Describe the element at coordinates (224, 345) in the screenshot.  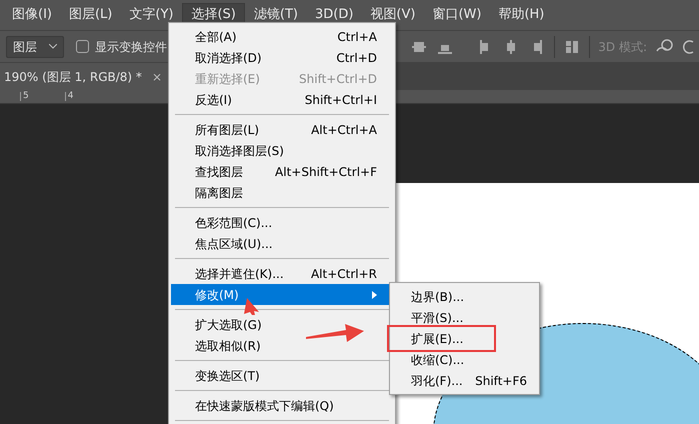
I see `menu-item: 选取相似(R)` at that location.